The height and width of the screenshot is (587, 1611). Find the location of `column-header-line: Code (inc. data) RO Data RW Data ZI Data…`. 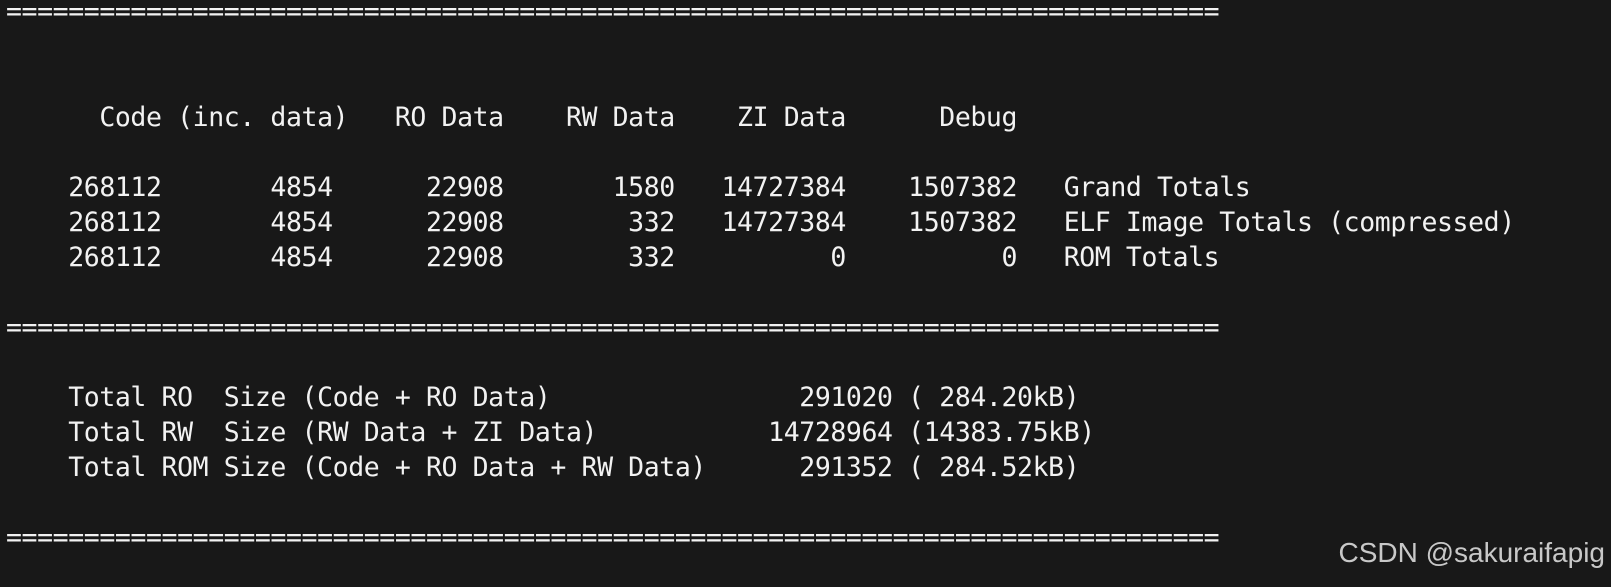

column-header-line: Code (inc. data) RO Data RW Data ZI Data… is located at coordinates (512, 117).